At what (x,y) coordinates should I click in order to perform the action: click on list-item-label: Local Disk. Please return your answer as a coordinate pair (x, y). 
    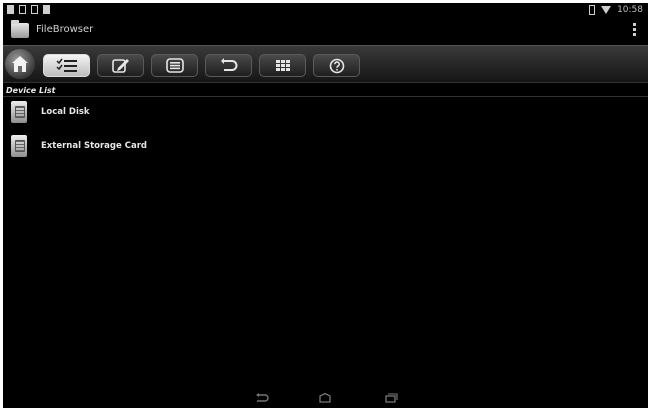
    Looking at the image, I should click on (65, 112).